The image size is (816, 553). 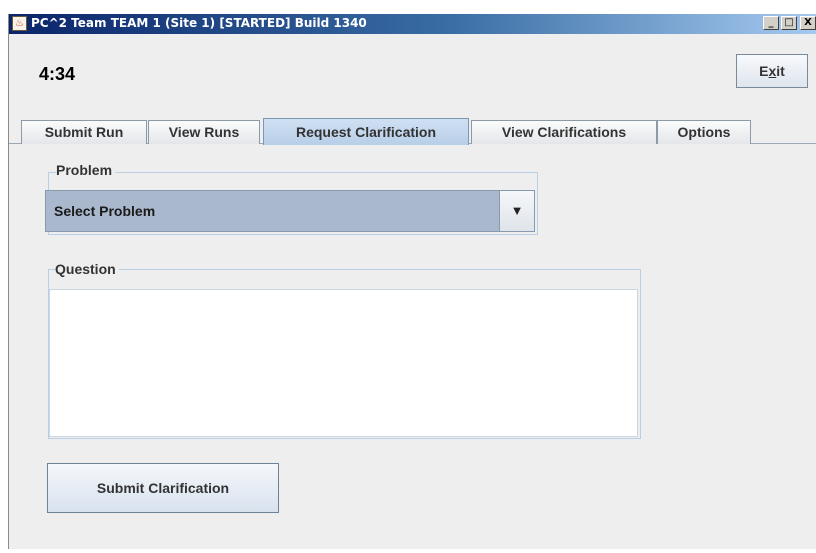 I want to click on maximize-button: □, so click(x=789, y=23).